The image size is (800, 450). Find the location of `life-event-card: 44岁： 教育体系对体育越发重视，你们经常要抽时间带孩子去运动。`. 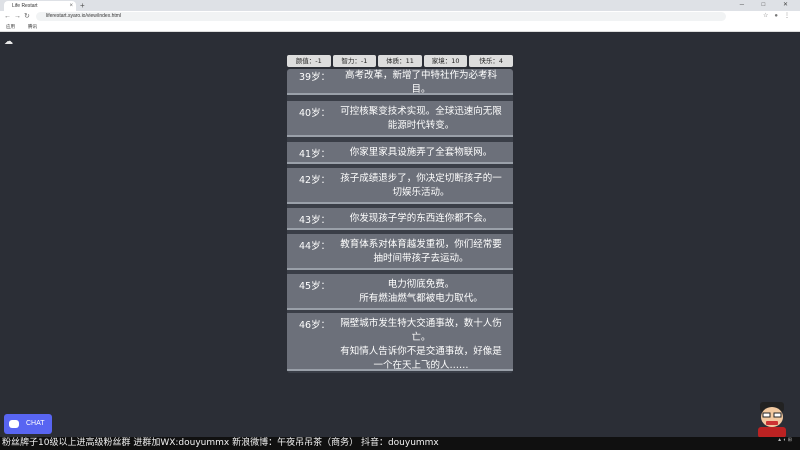

life-event-card: 44岁： 教育体系对体育越发重视，你们经常要抽时间带孩子去运动。 is located at coordinates (400, 252).